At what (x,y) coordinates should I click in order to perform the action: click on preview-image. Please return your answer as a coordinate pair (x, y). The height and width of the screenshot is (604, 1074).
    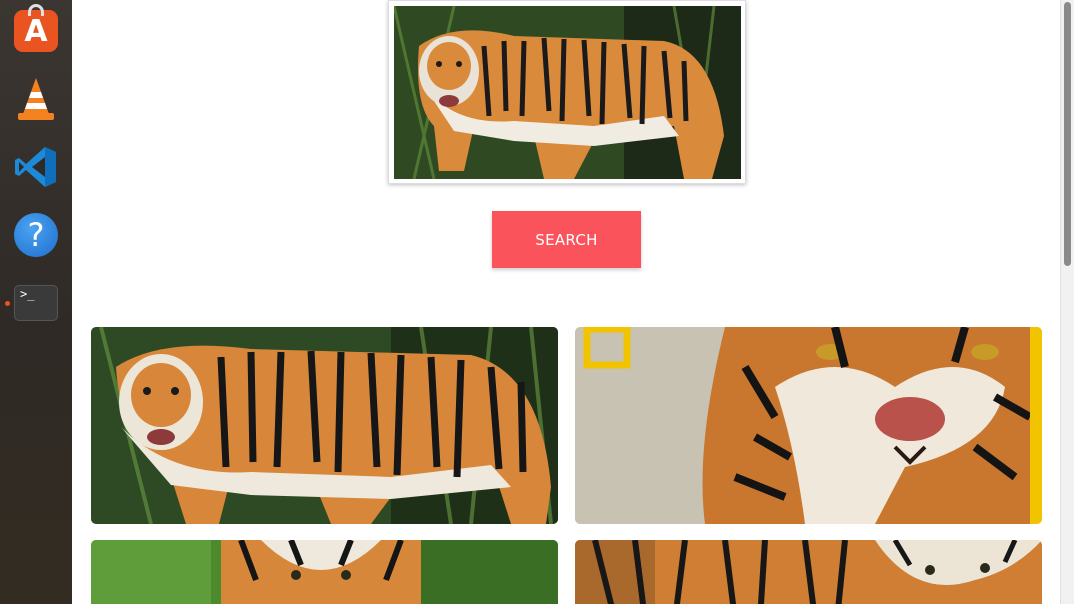
    Looking at the image, I should click on (567, 92).